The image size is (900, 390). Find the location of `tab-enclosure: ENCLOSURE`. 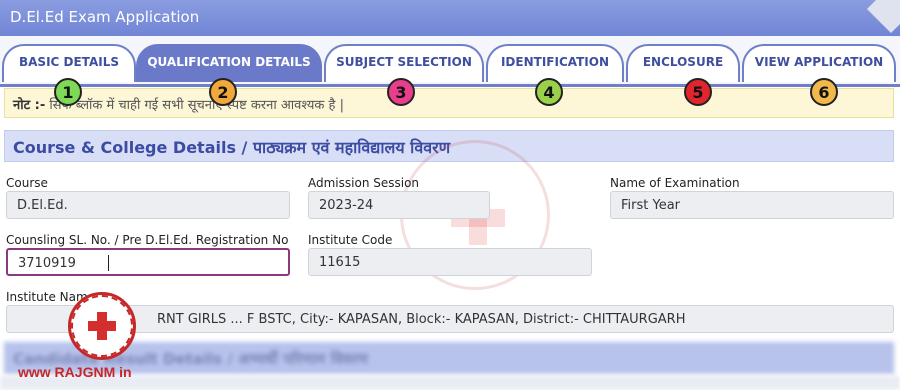

tab-enclosure: ENCLOSURE is located at coordinates (683, 63).